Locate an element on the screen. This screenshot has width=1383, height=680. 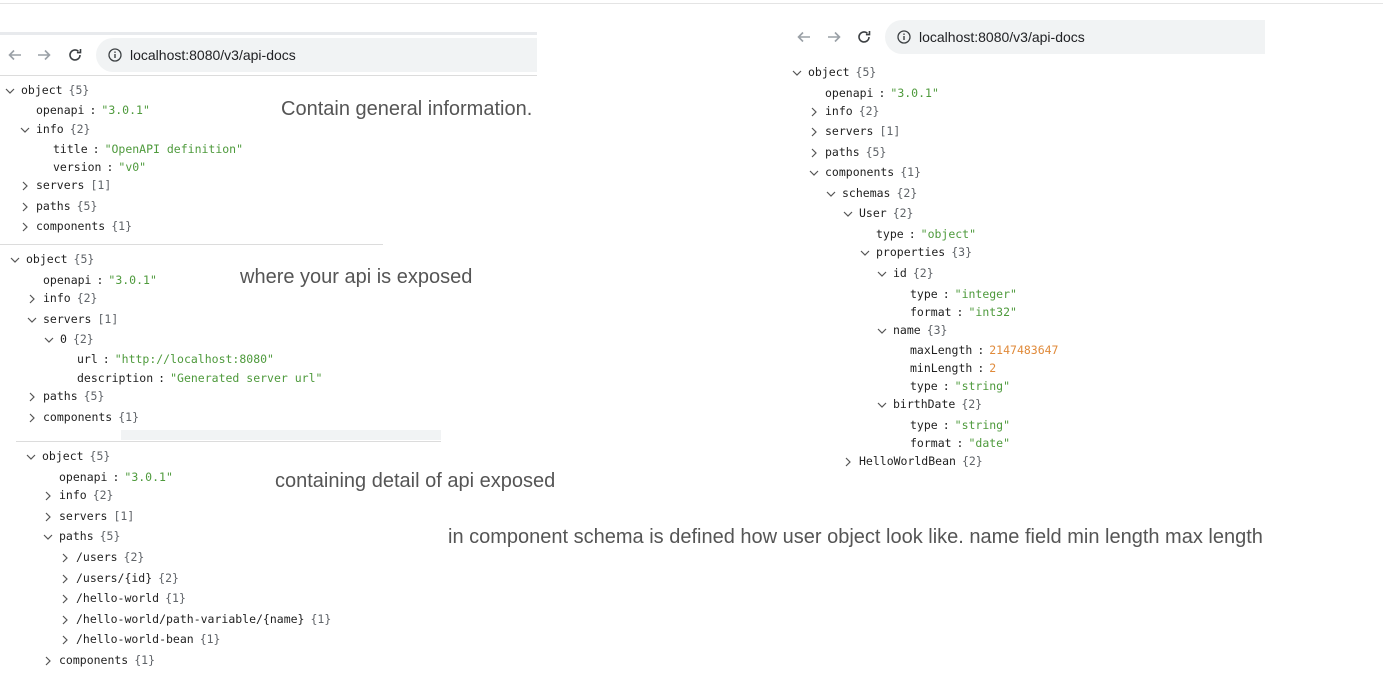
annotation-paths: containing detail of api exposed is located at coordinates (415, 481).